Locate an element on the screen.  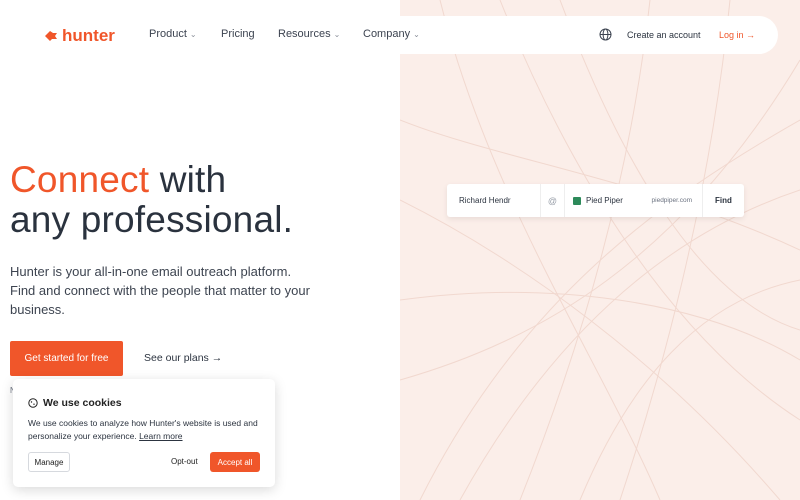
cookie-banner-title: We use cookies is located at coordinates (75, 403).